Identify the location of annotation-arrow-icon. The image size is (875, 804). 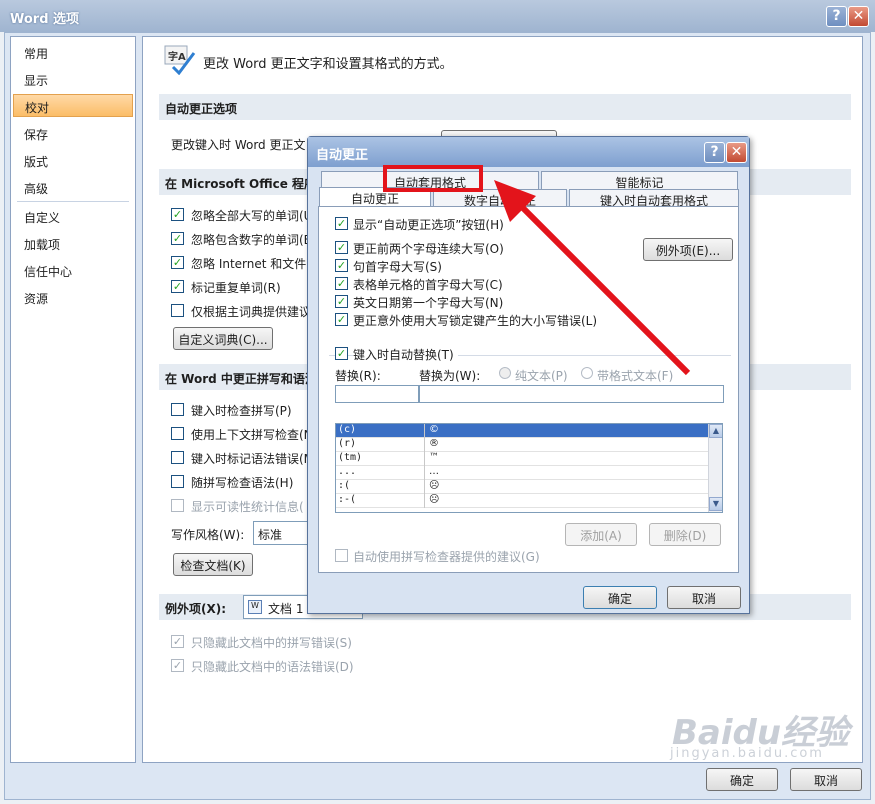
(592, 278).